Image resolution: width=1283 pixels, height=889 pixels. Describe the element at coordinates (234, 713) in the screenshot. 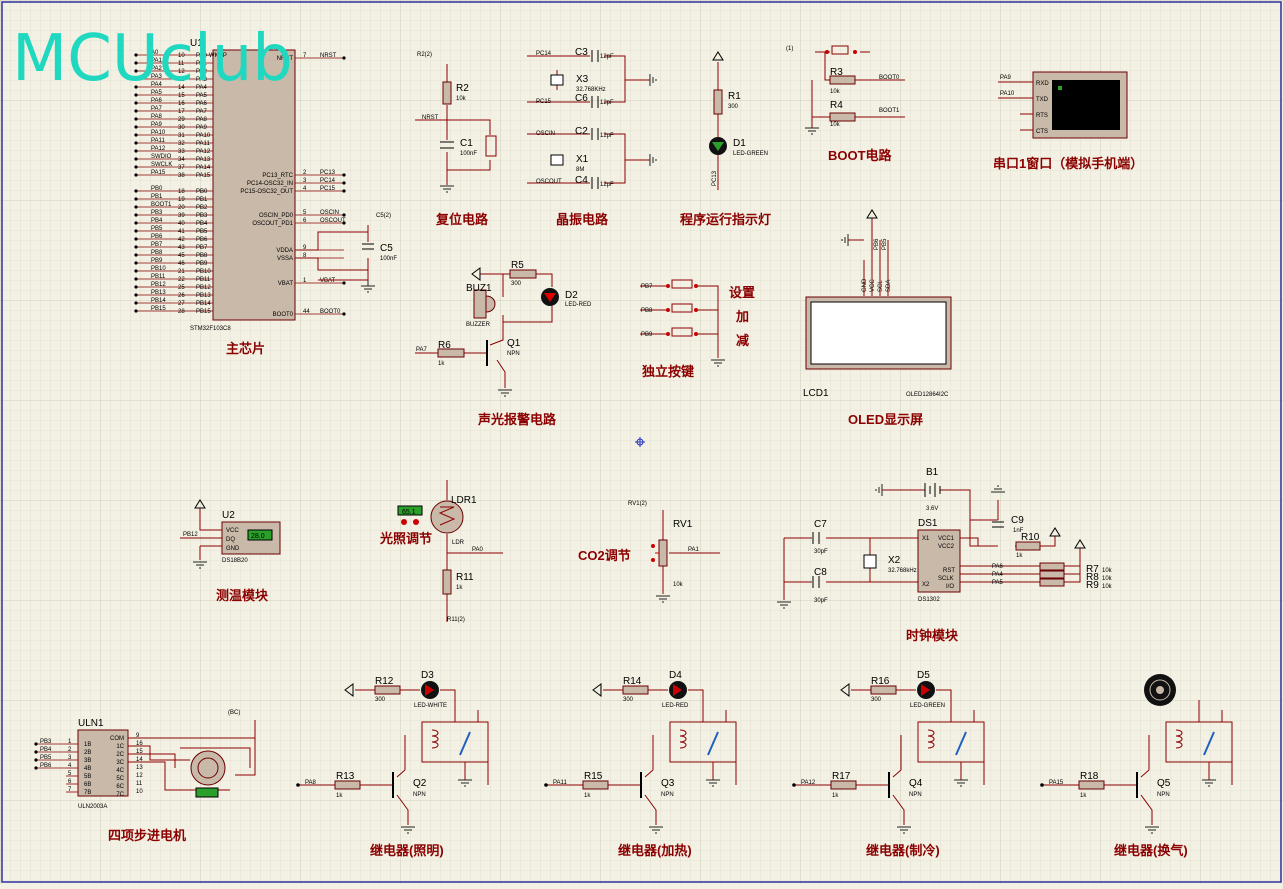

I see `bc-probe: (BC)` at that location.